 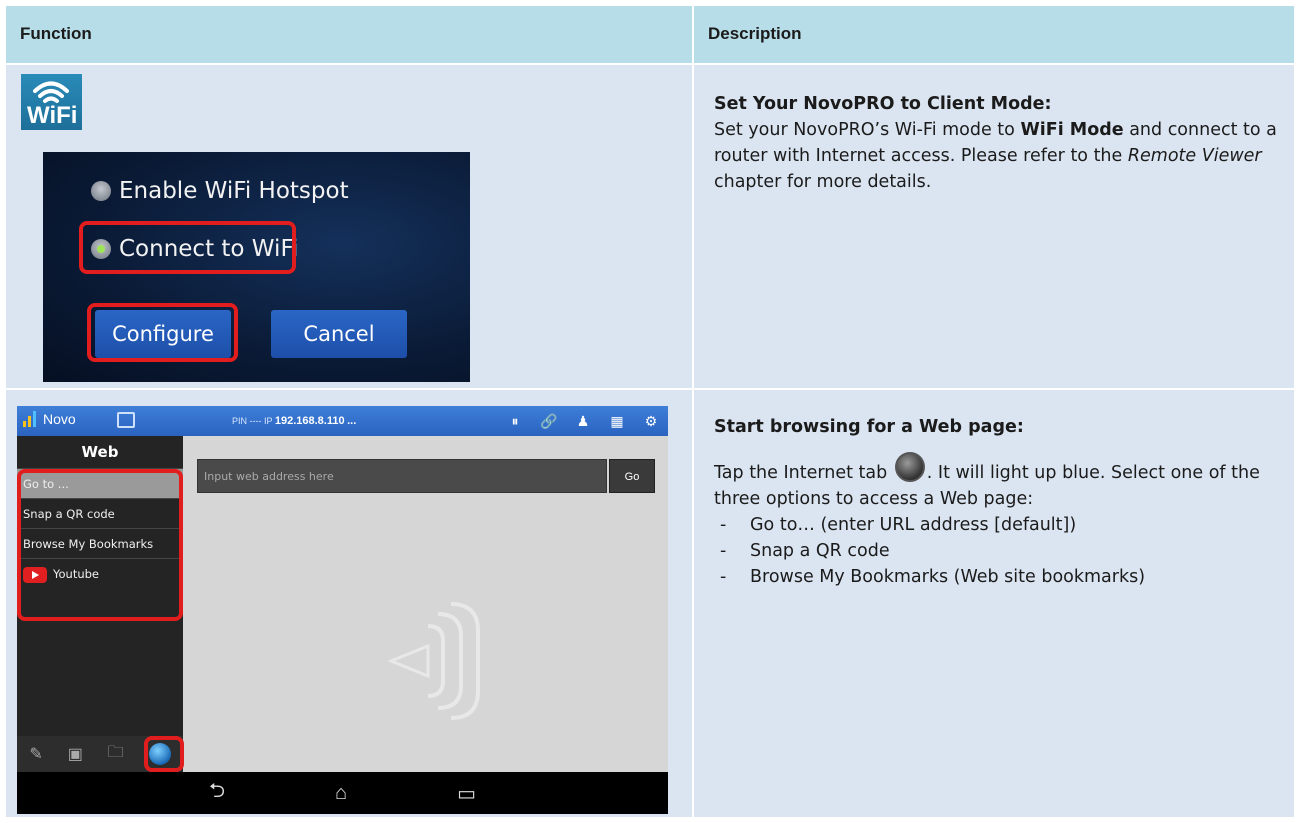 What do you see at coordinates (997, 577) in the screenshot?
I see `option-bookmarks: Browse My Bookmarks (Web site bookmarks)` at bounding box center [997, 577].